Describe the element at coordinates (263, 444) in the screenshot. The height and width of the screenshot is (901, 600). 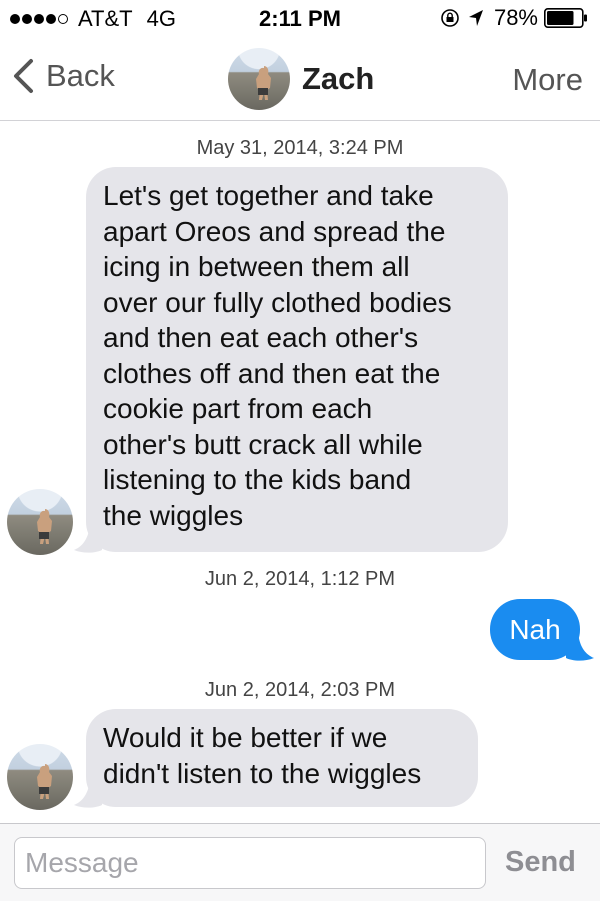
I see `message-line: other's butt crack all while` at that location.